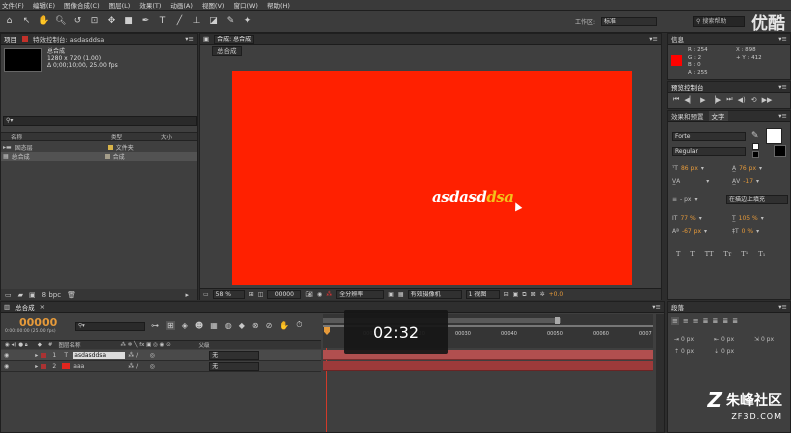 This screenshot has height=433, width=791. What do you see at coordinates (10, 39) in the screenshot?
I see `tab-project: 项目` at bounding box center [10, 39].